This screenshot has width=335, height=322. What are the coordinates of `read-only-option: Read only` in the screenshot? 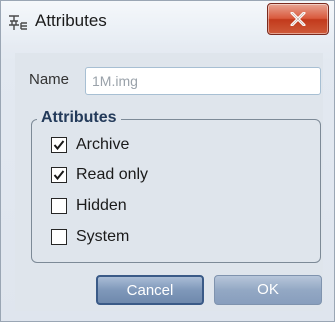 It's located at (99, 175).